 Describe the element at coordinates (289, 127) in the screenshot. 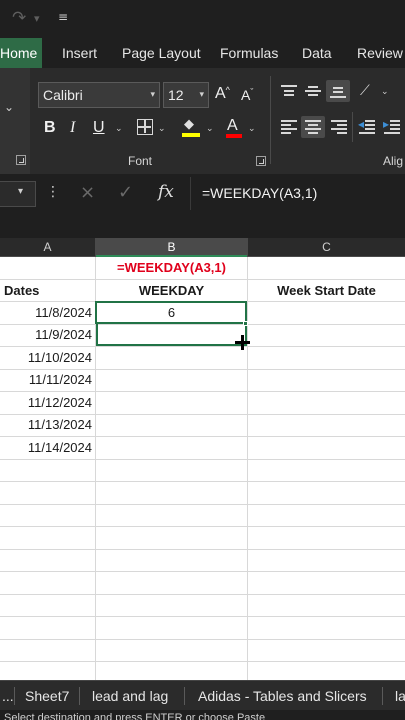

I see `align-left-icon` at that location.